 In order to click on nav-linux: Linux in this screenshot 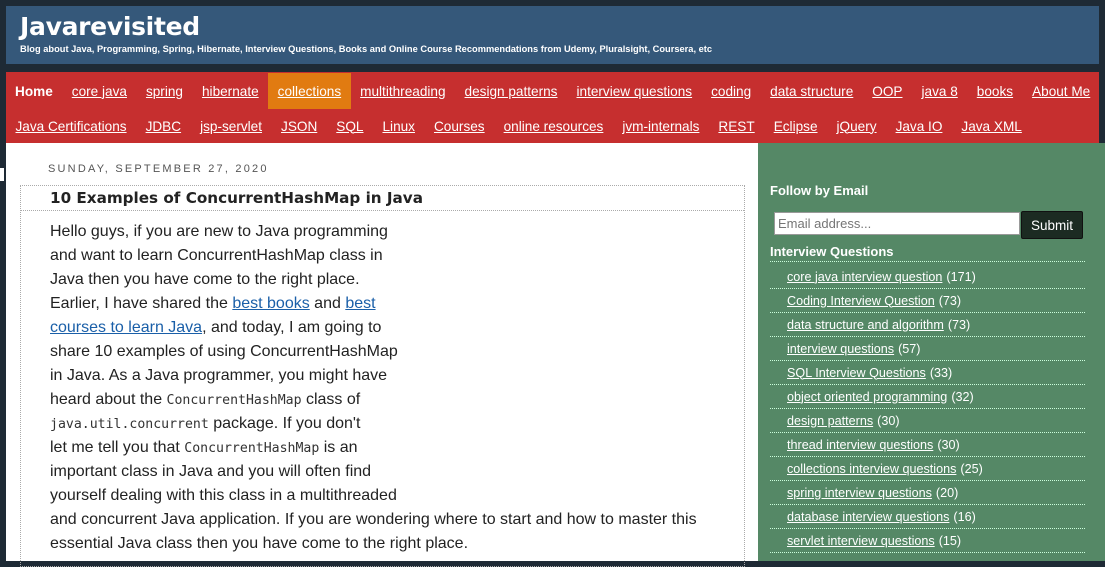, I will do `click(399, 126)`.